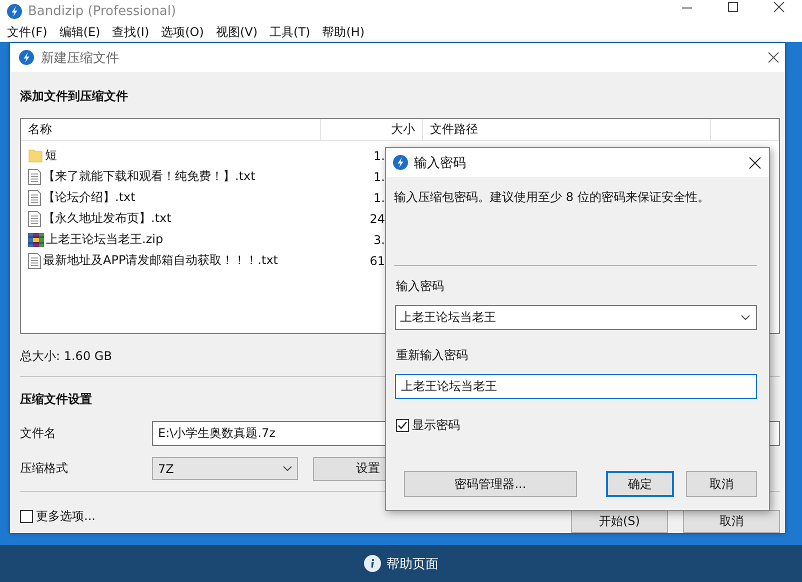  What do you see at coordinates (171, 129) in the screenshot?
I see `column-header: 名称` at bounding box center [171, 129].